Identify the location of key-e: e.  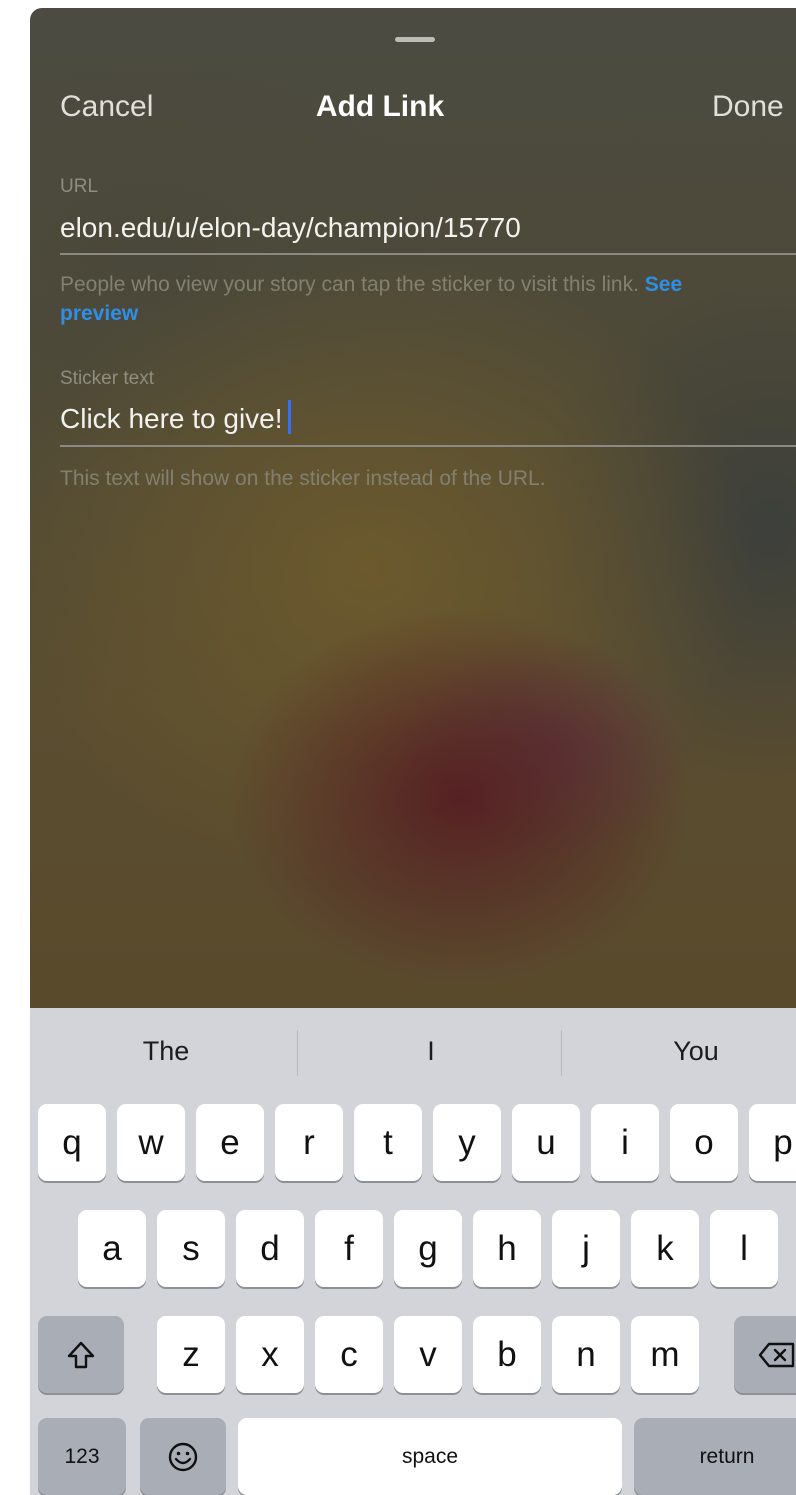
(230, 1142).